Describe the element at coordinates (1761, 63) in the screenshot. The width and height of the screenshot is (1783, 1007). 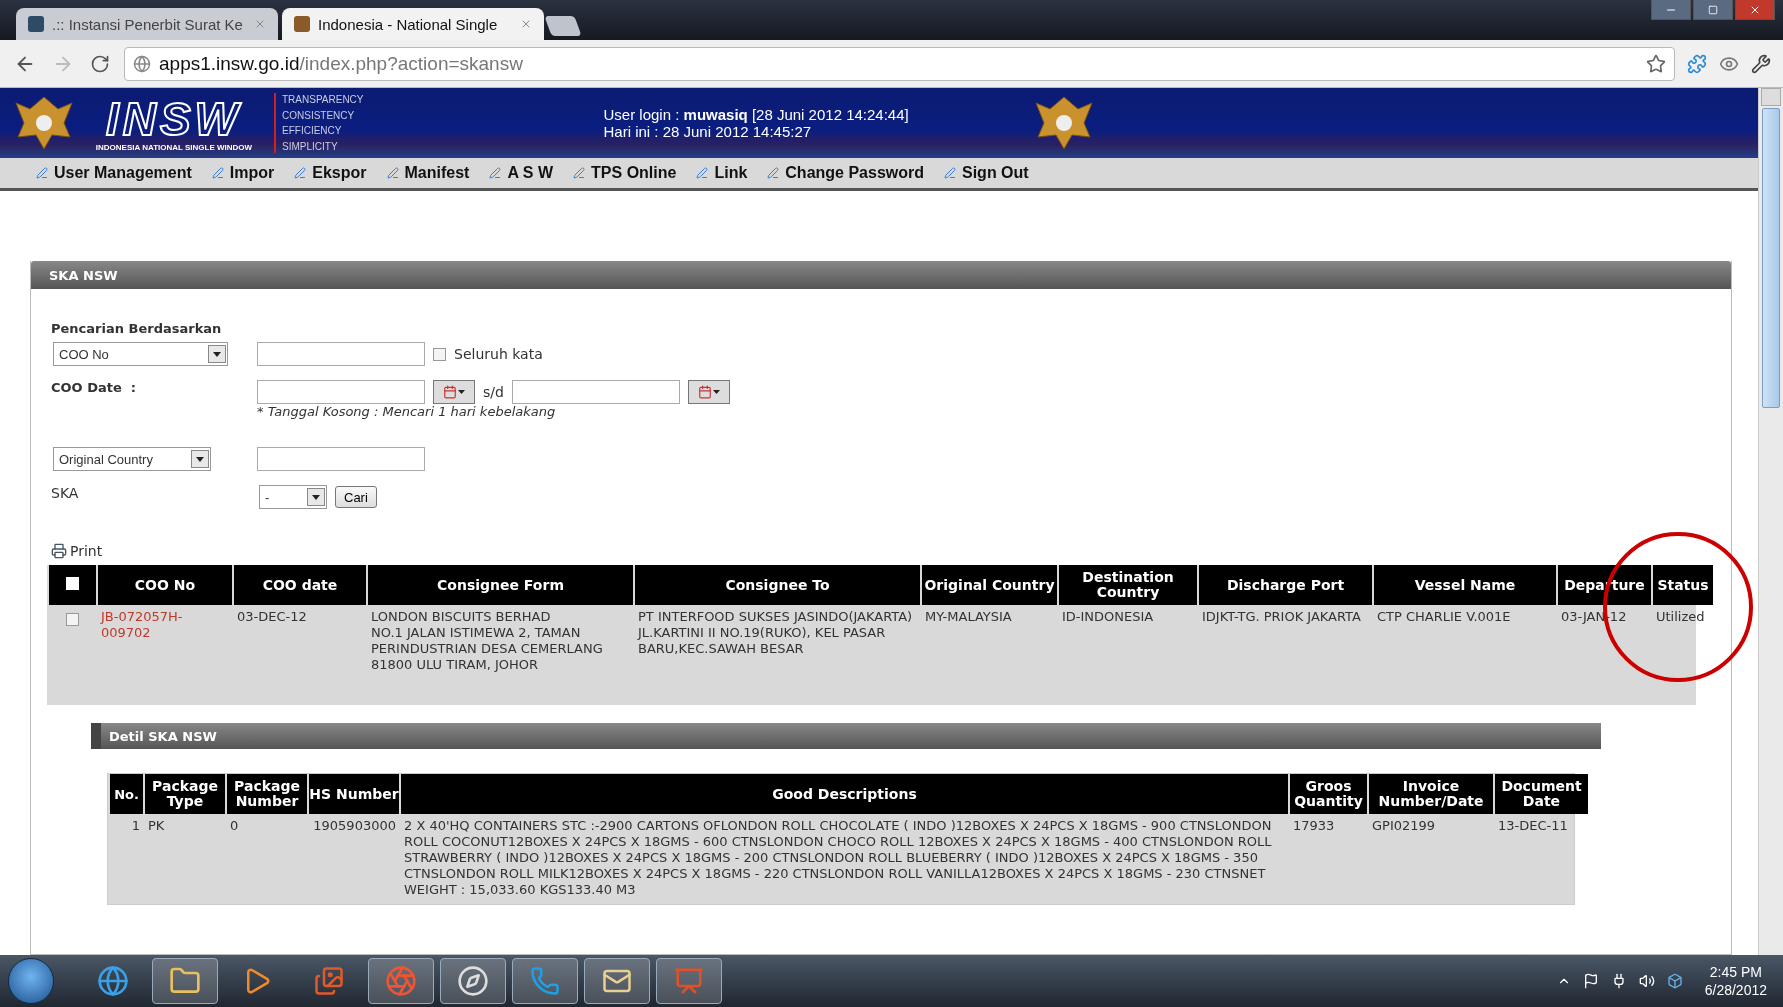
I see `wrench-icon` at that location.